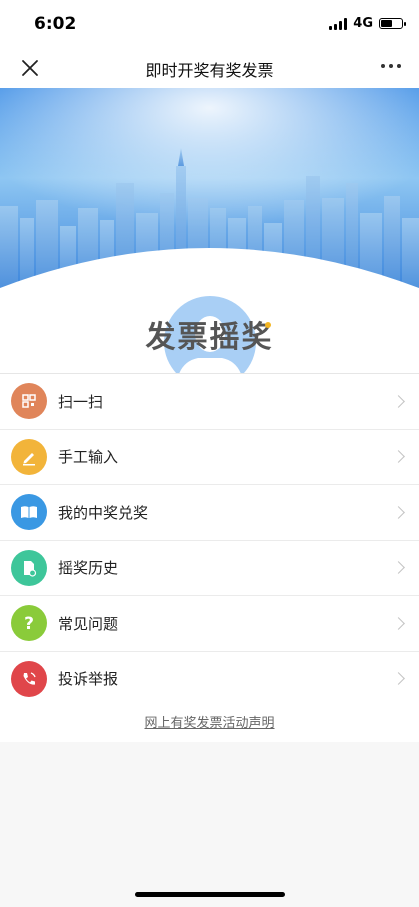  What do you see at coordinates (209, 623) in the screenshot?
I see `menu-item-faq: ? 常见问题` at bounding box center [209, 623].